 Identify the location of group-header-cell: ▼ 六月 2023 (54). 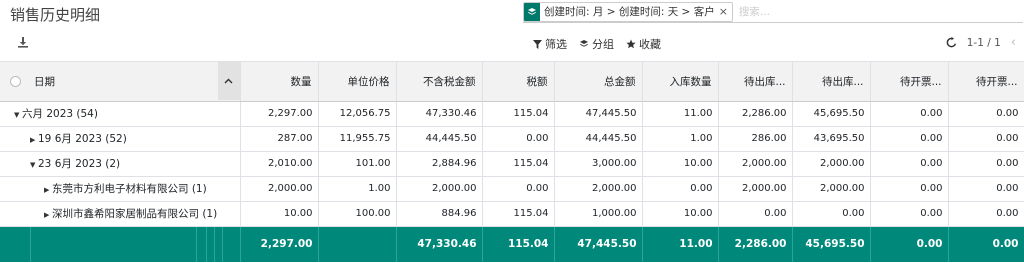
(120, 114).